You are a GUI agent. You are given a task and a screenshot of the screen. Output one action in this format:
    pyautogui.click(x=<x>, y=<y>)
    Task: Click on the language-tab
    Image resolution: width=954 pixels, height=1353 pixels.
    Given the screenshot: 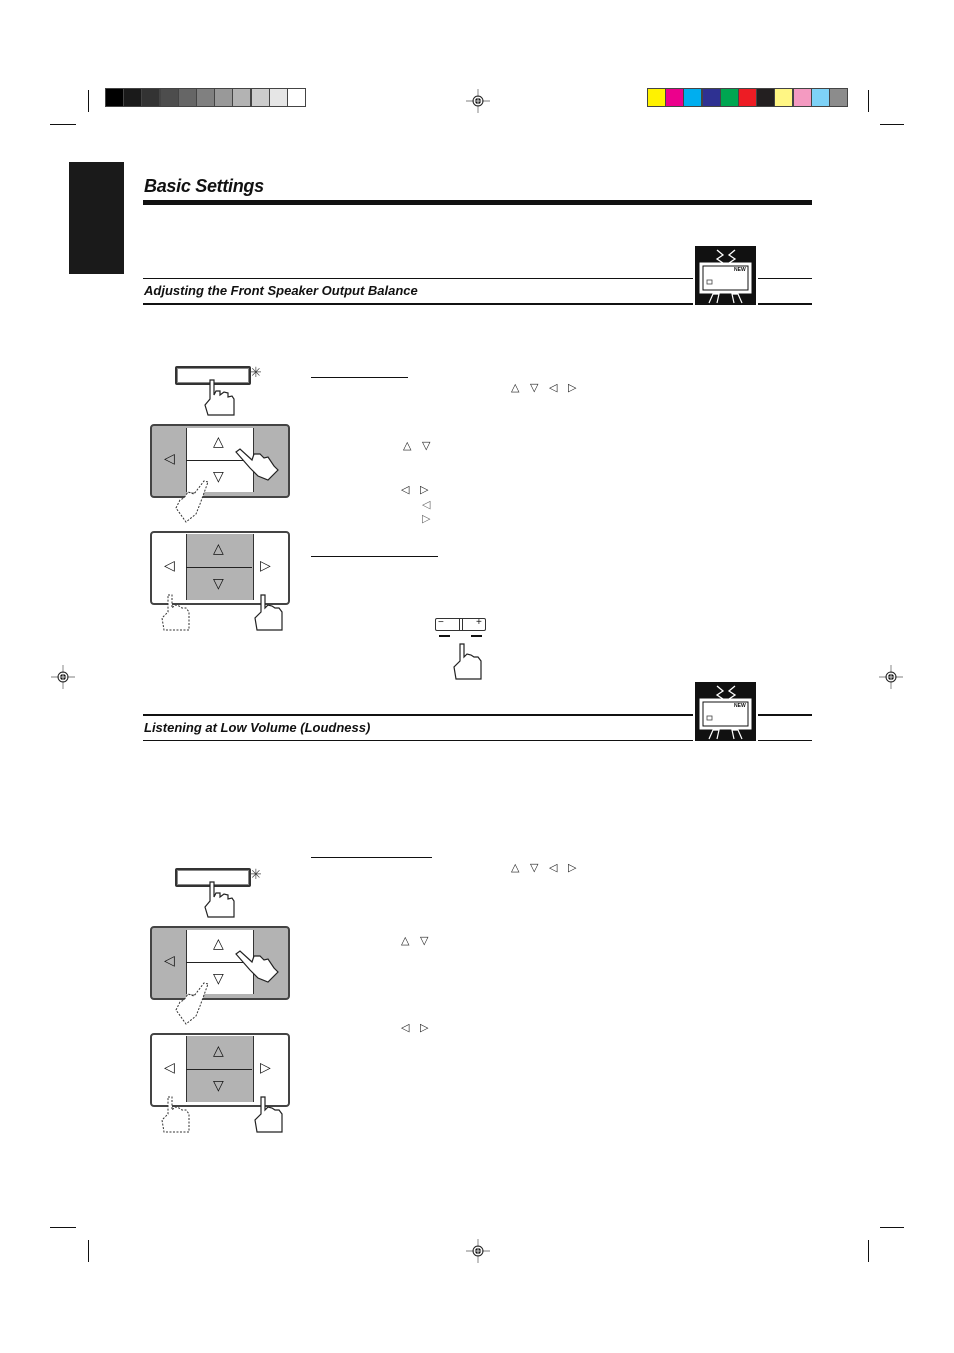 What is the action you would take?
    pyautogui.click(x=96, y=218)
    